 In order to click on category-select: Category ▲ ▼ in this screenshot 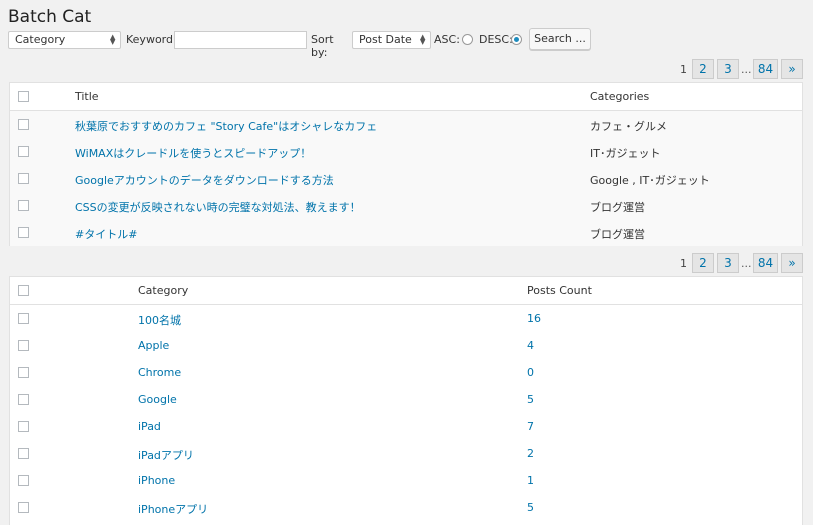, I will do `click(64, 40)`.